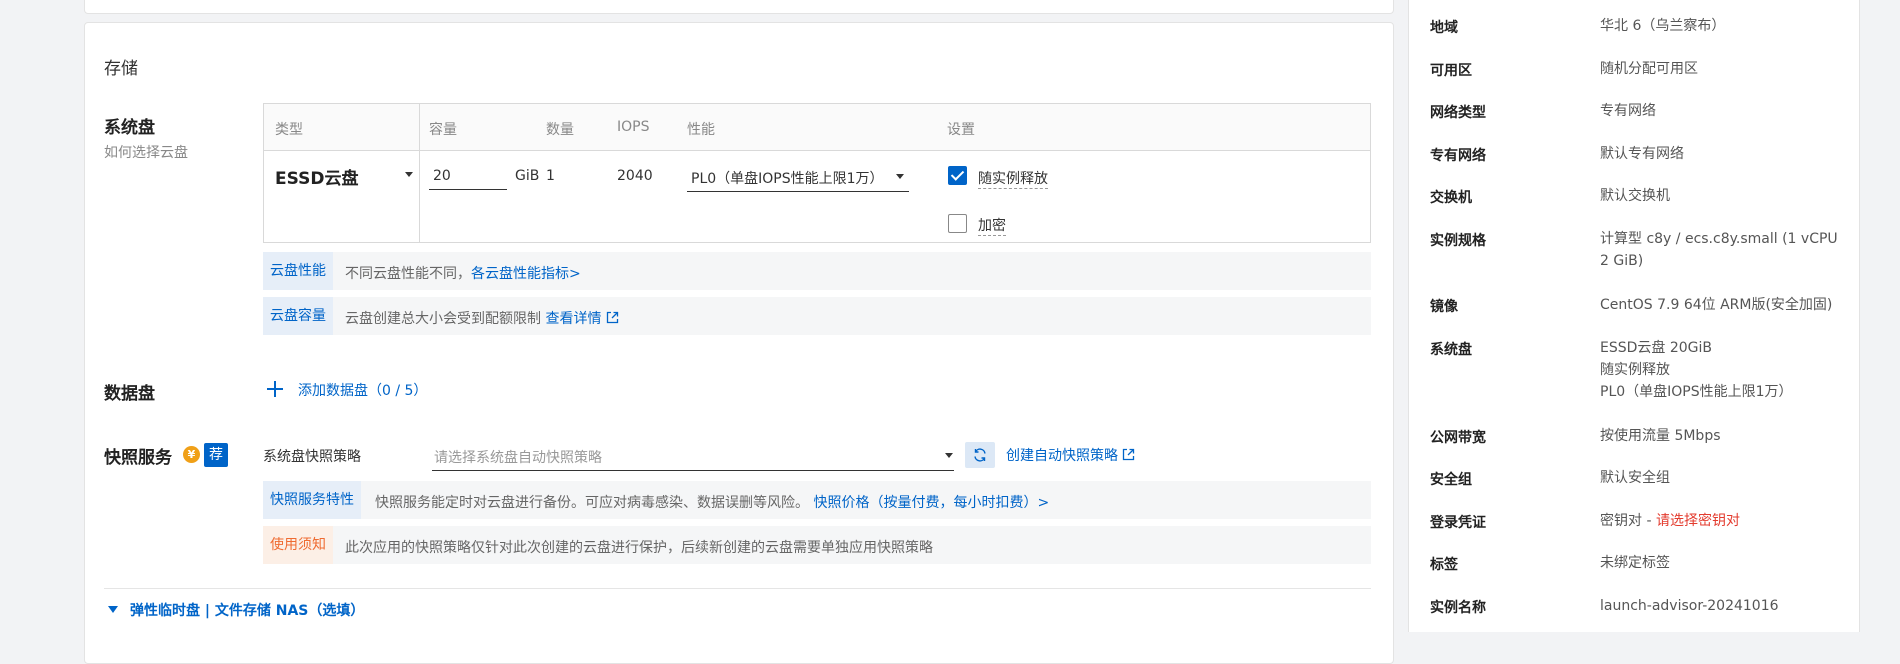 The width and height of the screenshot is (1900, 664). Describe the element at coordinates (247, 610) in the screenshot. I see `optional-storage-toggle: 弹性临时盘 | 文件存储 NAS（选填）` at that location.